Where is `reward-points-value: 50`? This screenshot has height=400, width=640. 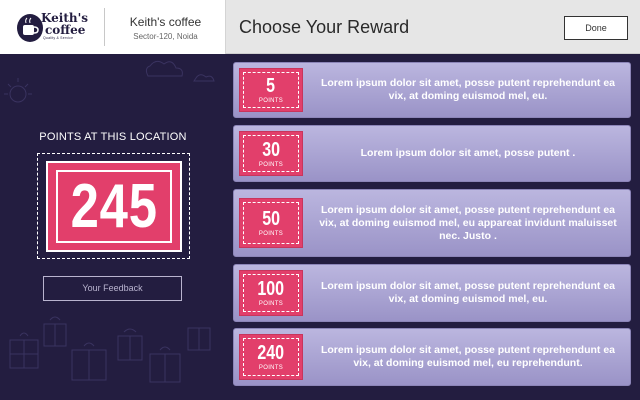 reward-points-value: 50 is located at coordinates (271, 219).